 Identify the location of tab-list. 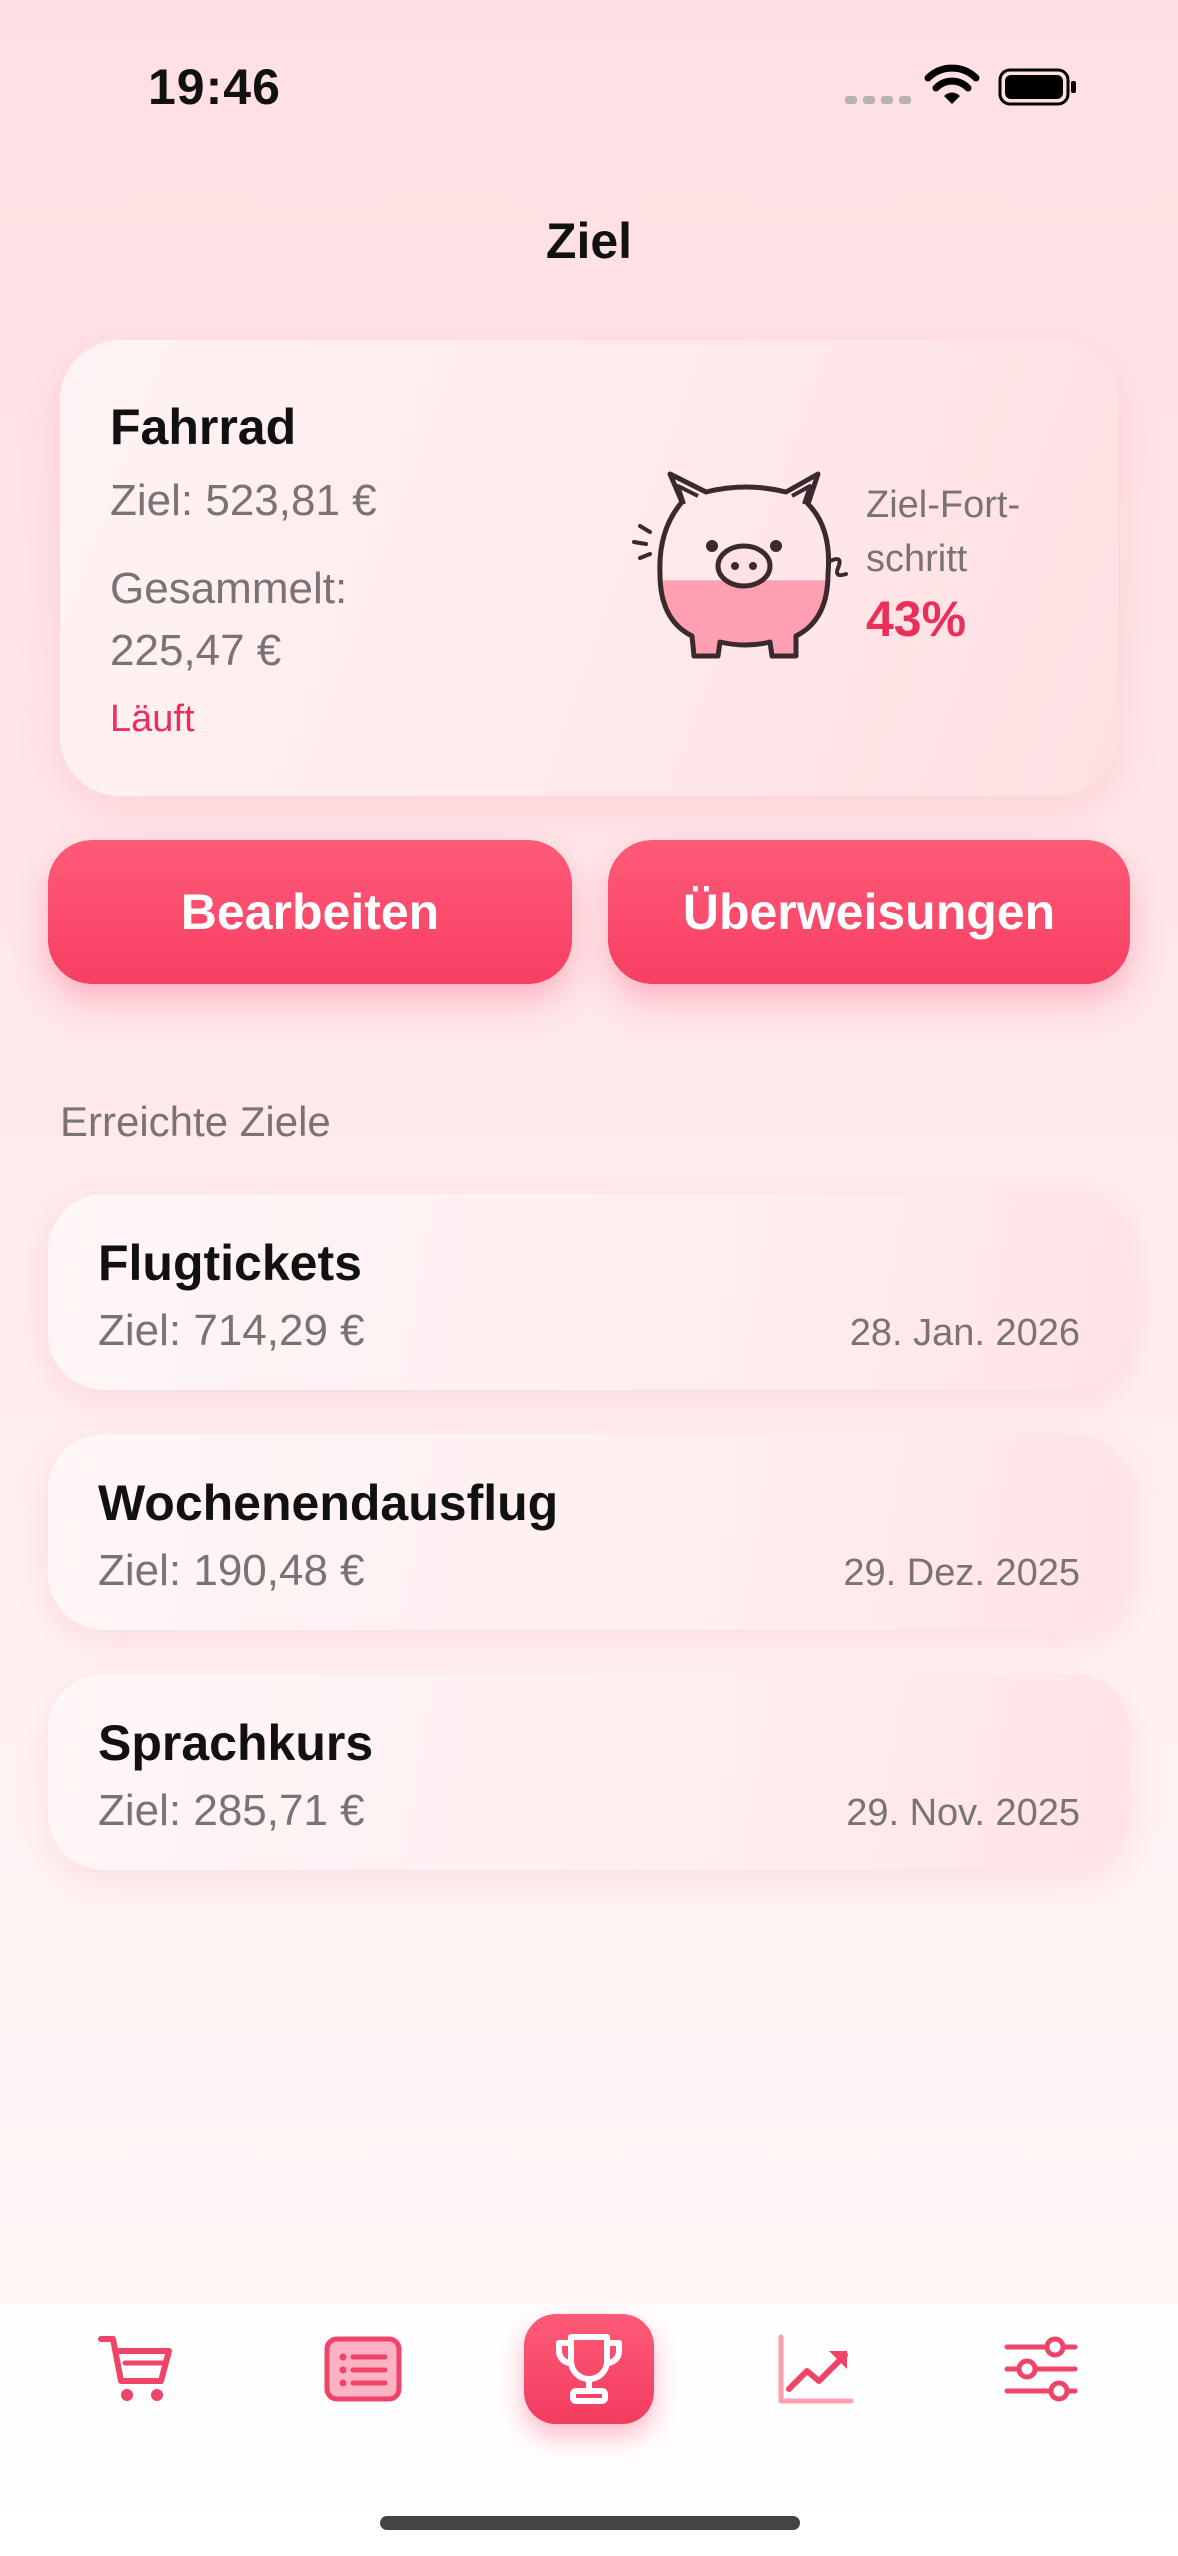
(363, 2369).